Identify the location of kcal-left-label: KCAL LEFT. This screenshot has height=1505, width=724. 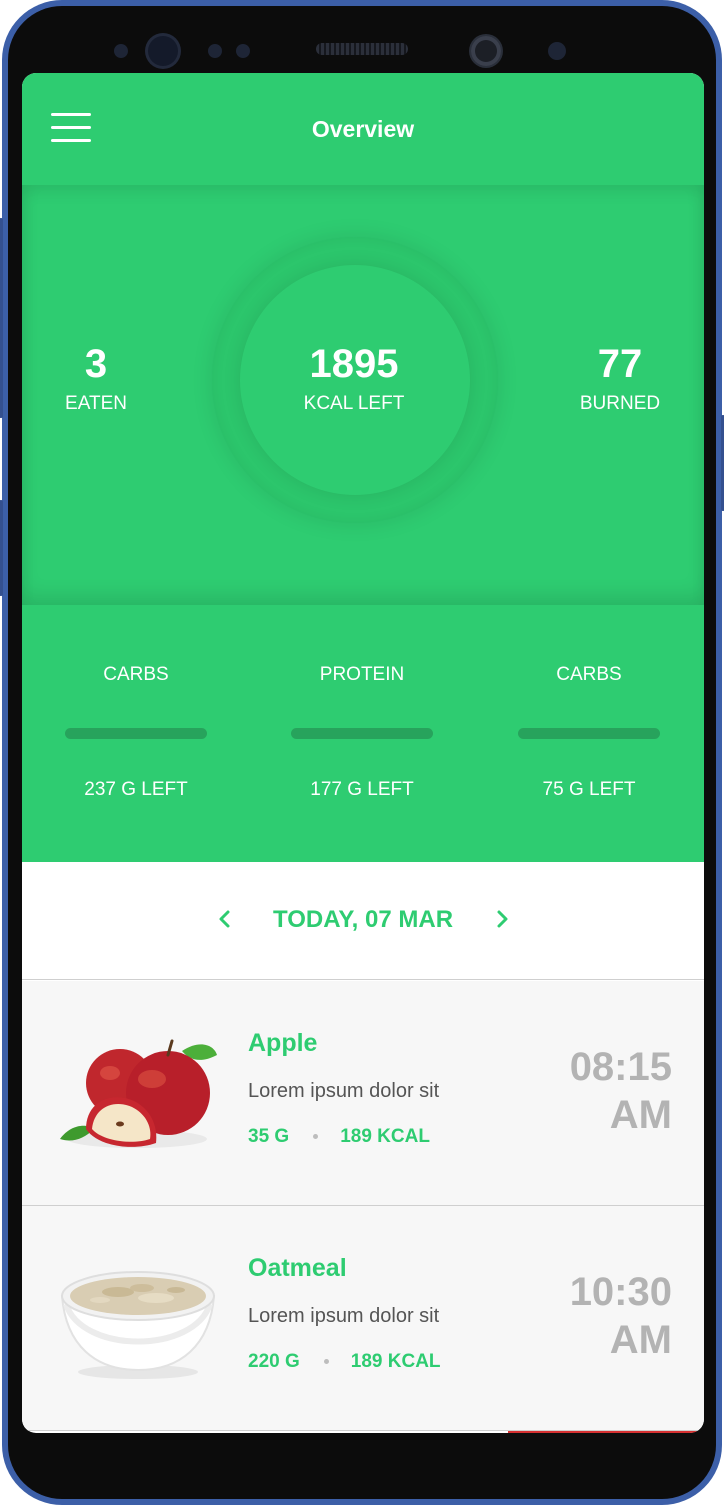
(354, 403).